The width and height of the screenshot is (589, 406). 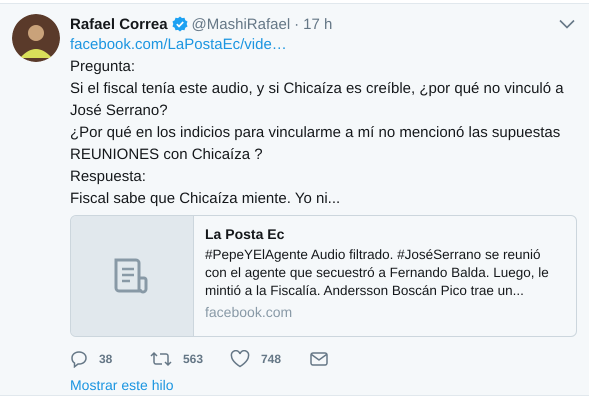 What do you see at coordinates (319, 359) in the screenshot?
I see `envelope-icon` at bounding box center [319, 359].